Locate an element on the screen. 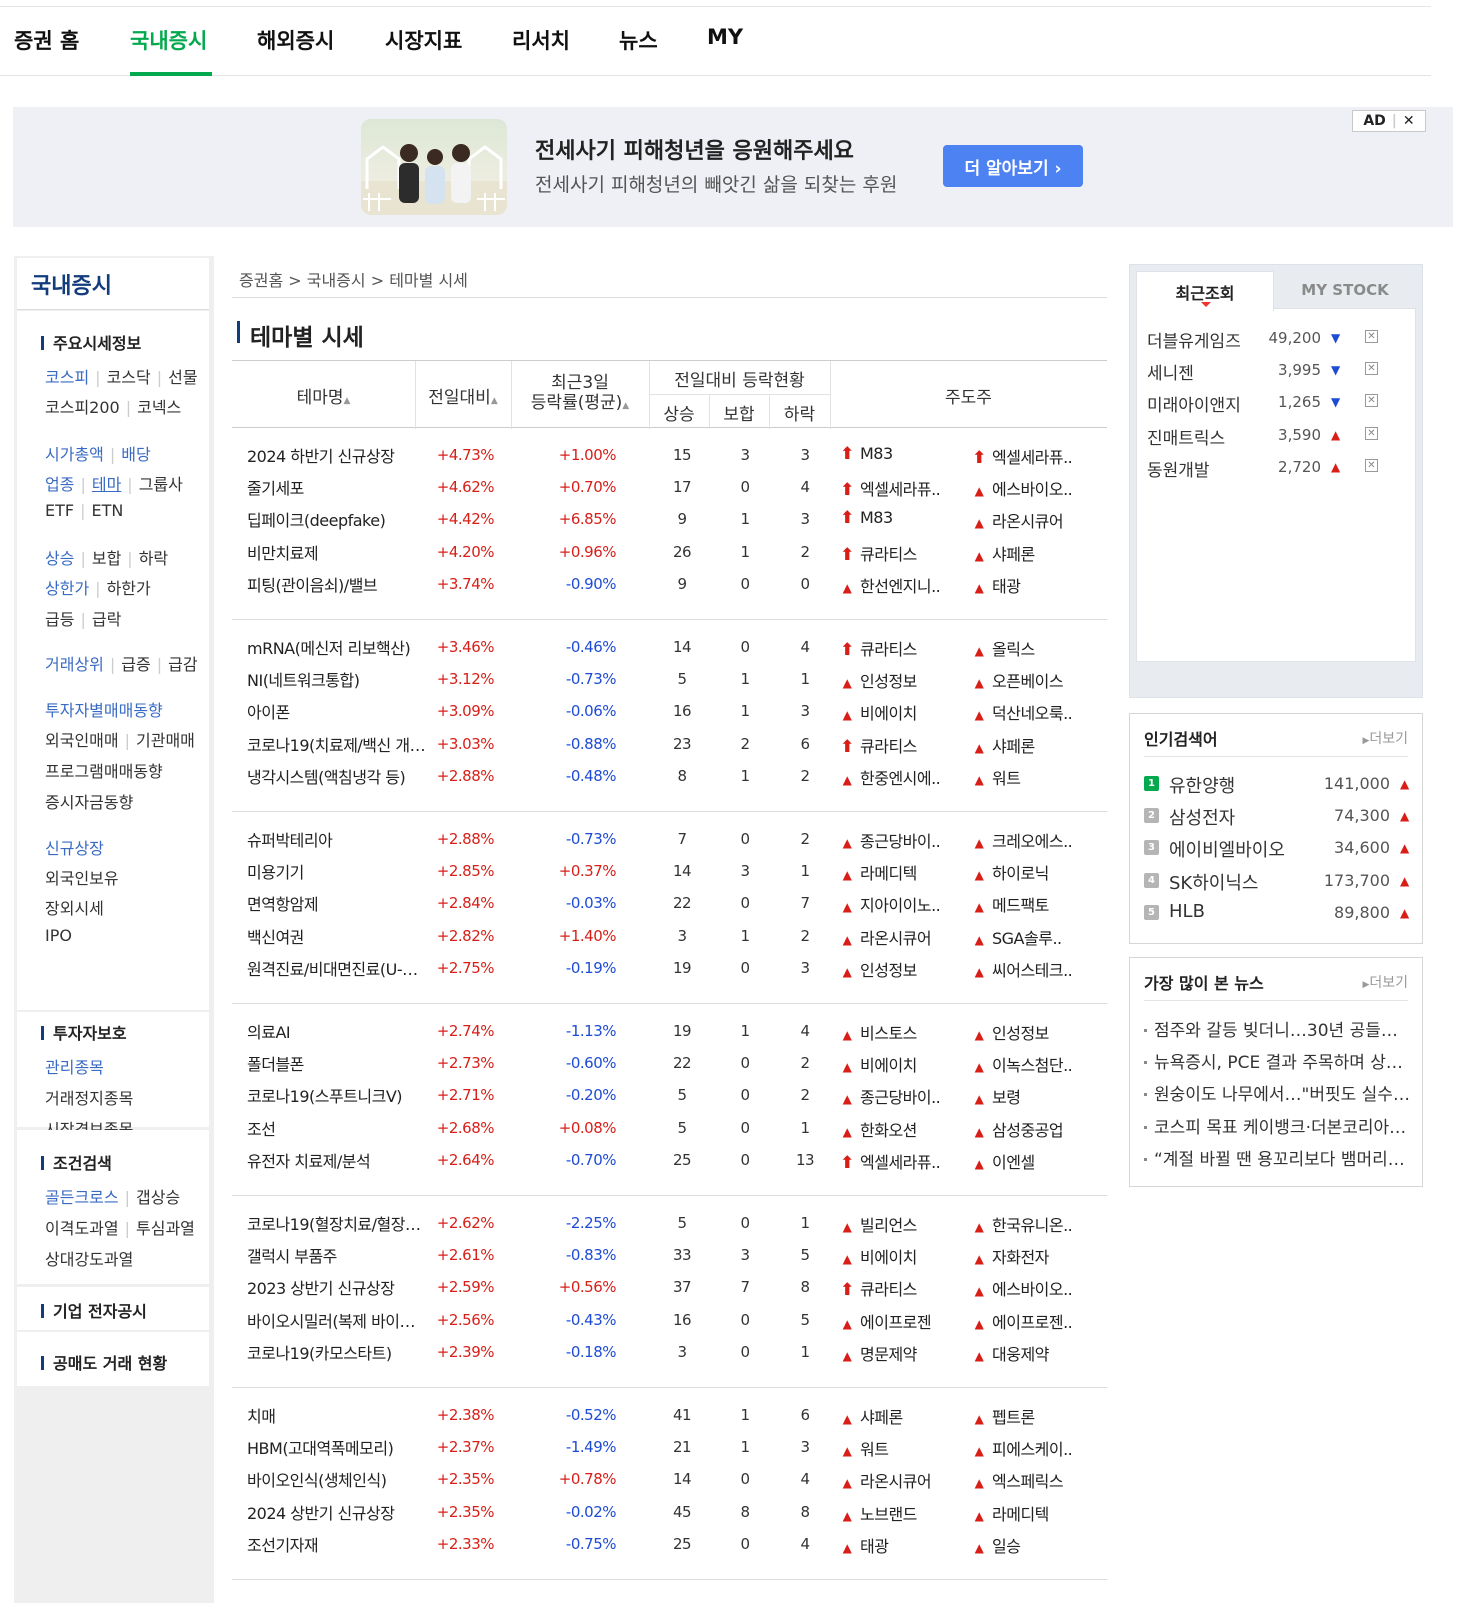 The height and width of the screenshot is (1603, 1463). theme-name-link: 2024 상반기 신규상장 is located at coordinates (337, 1512).